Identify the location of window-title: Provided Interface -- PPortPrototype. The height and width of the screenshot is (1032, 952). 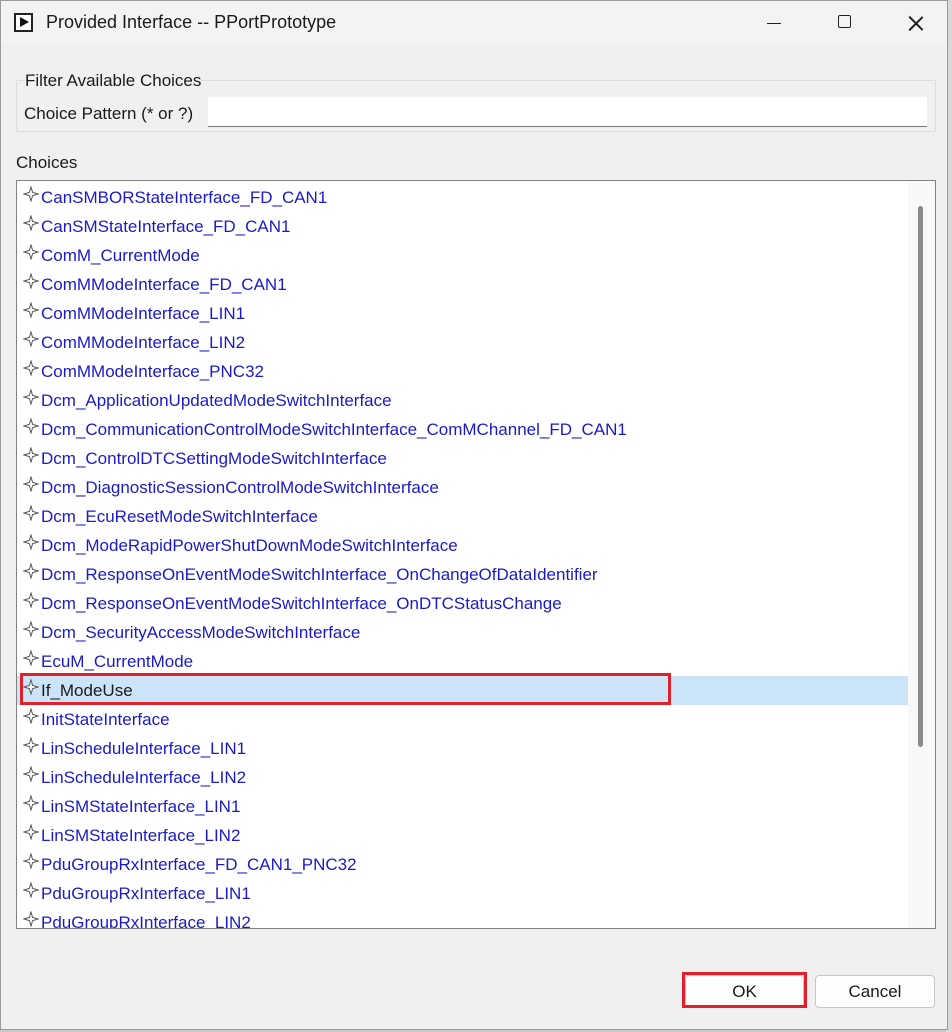
(191, 22).